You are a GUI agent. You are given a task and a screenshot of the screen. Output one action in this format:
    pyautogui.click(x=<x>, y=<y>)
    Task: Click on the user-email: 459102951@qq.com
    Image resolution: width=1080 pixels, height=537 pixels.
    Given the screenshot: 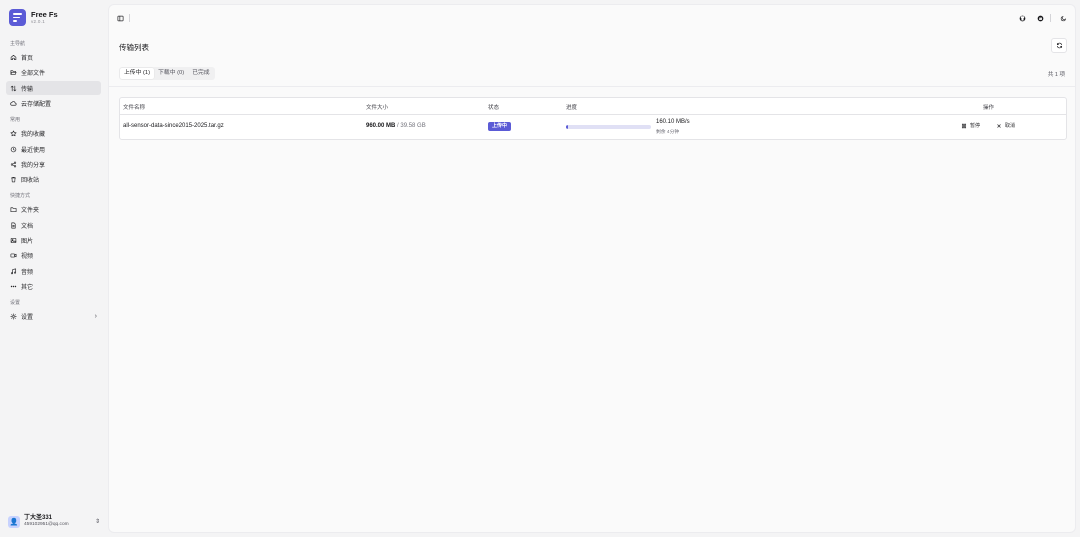 What is the action you would take?
    pyautogui.click(x=46, y=524)
    